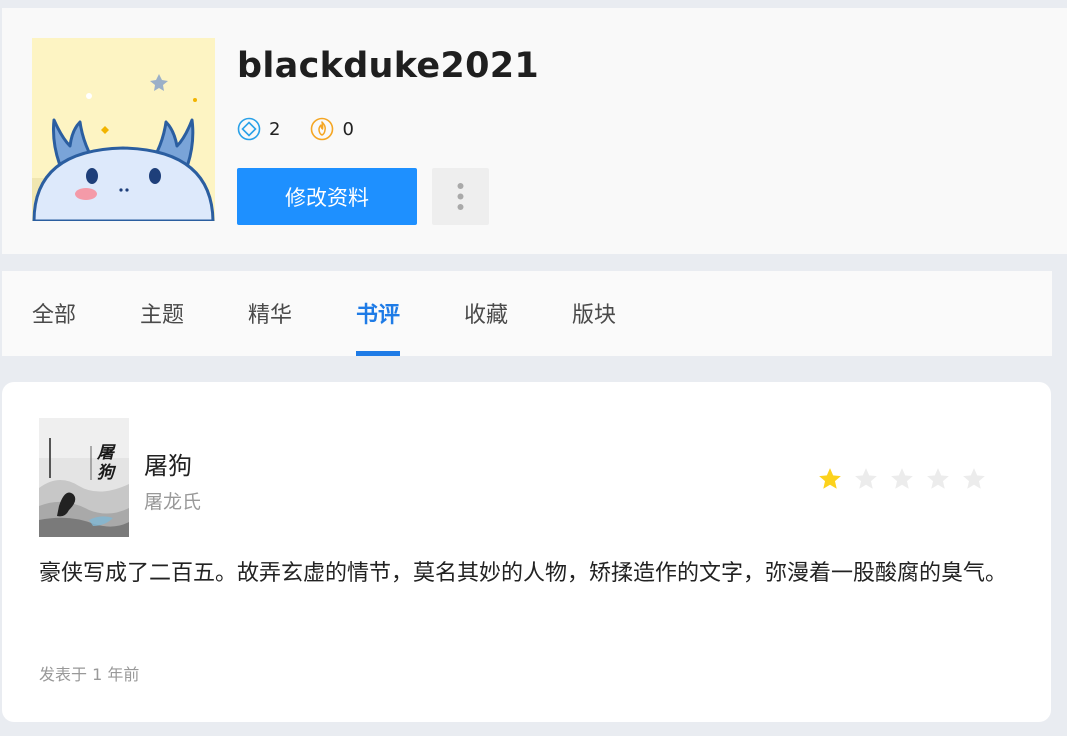 The width and height of the screenshot is (1067, 736). Describe the element at coordinates (123, 130) in the screenshot. I see `avatar` at that location.